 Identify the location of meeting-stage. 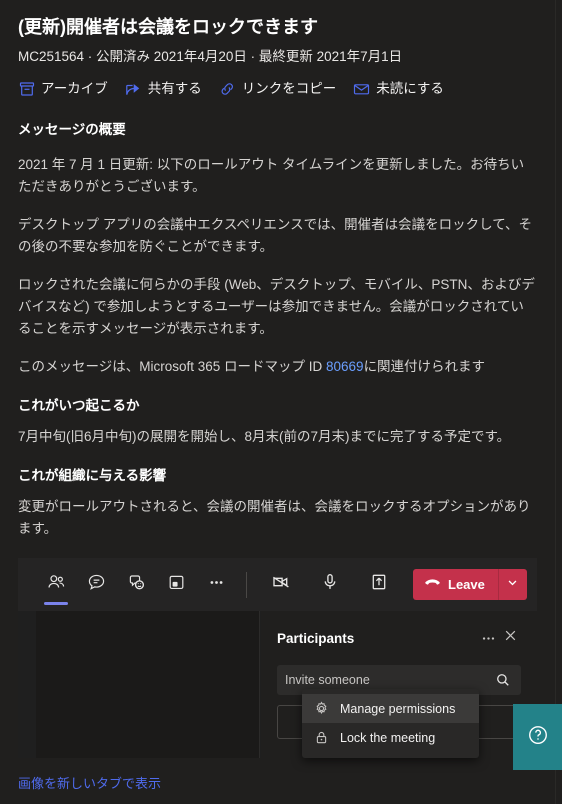
(148, 684).